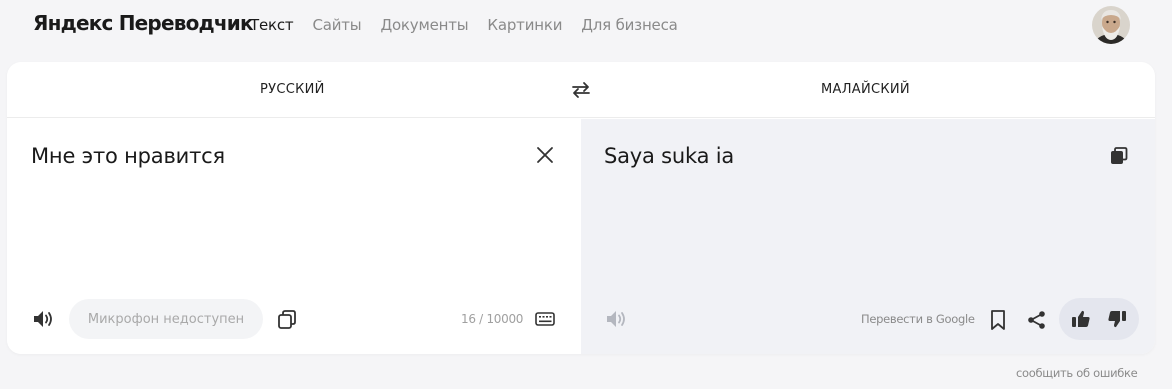  I want to click on nav-item-text: Текст, so click(272, 25).